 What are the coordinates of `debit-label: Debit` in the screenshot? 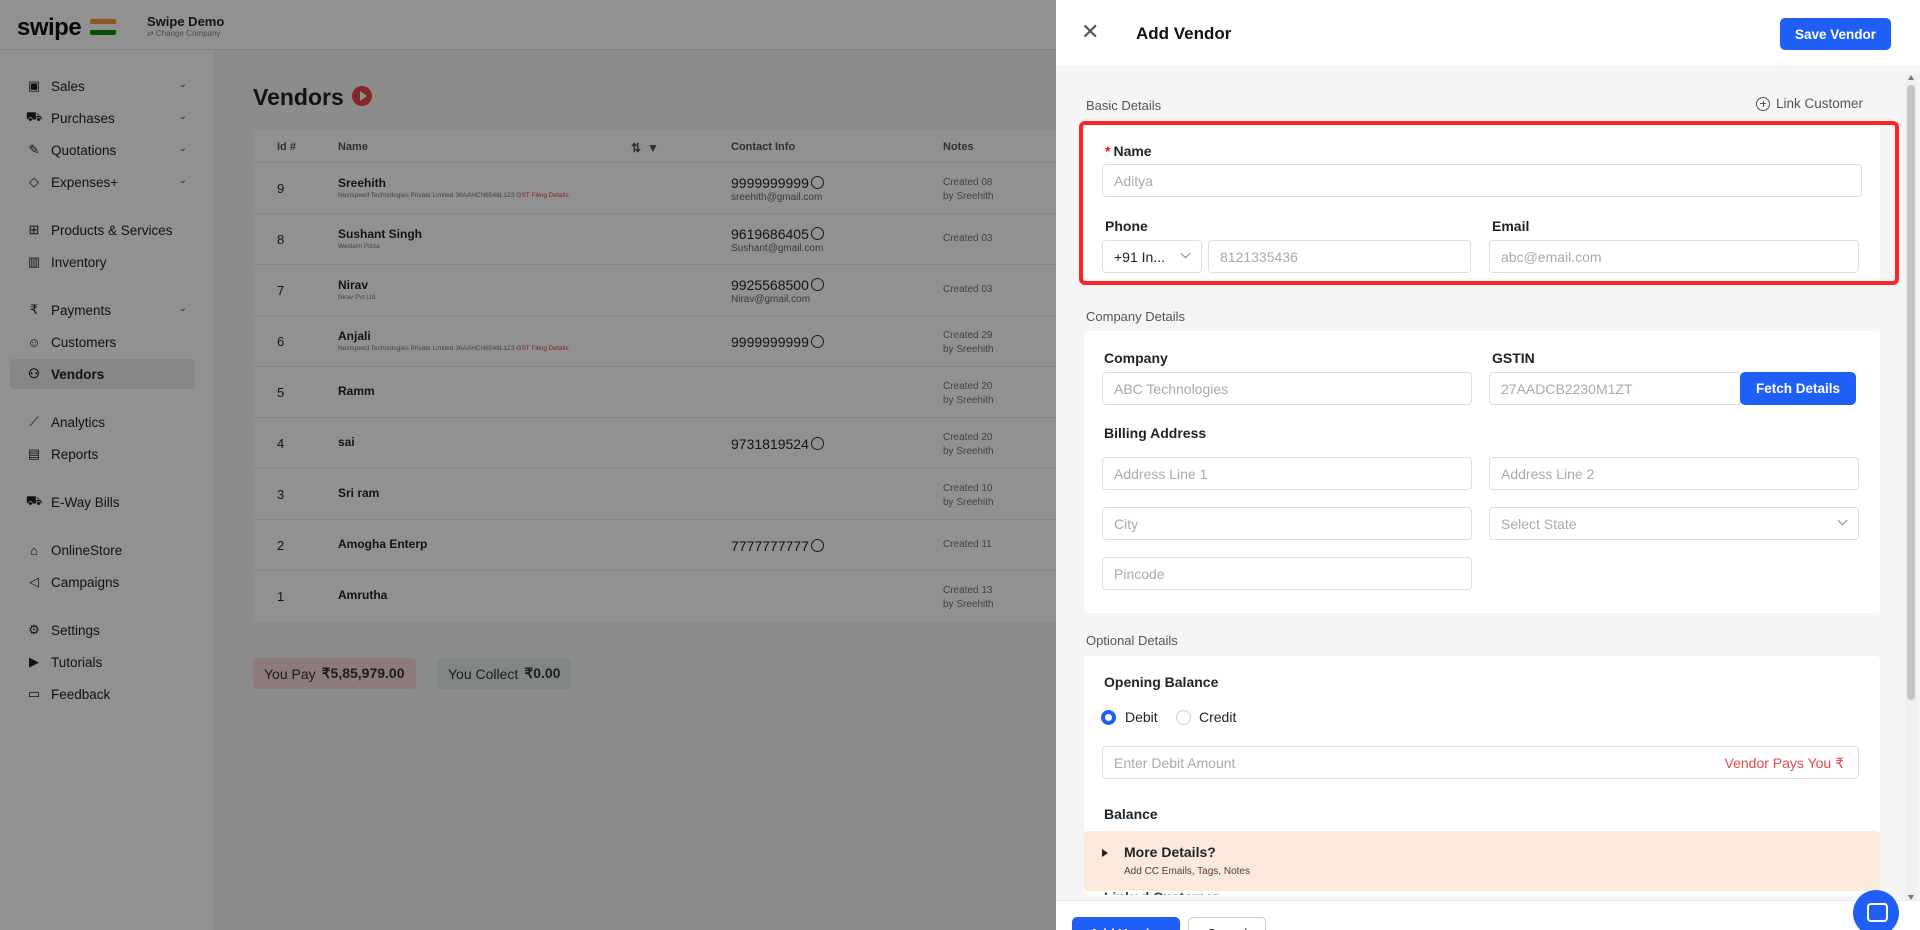 It's located at (1141, 717).